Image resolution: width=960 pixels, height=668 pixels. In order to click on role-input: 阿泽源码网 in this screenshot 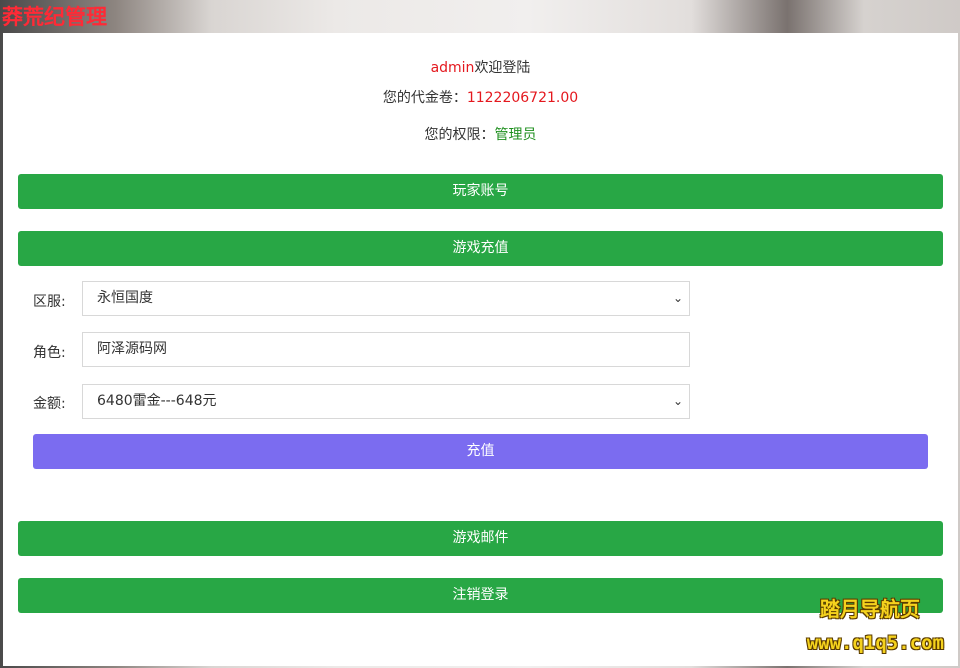, I will do `click(386, 349)`.